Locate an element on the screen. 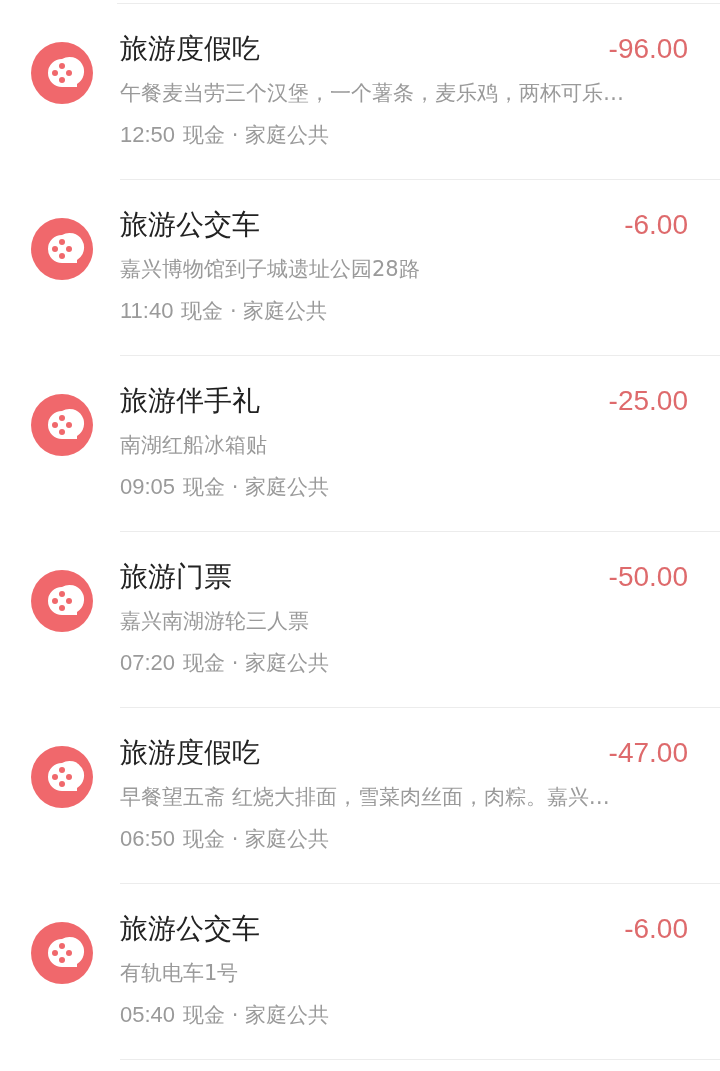 This screenshot has width=720, height=1071. amount: -25.00 is located at coordinates (648, 401).